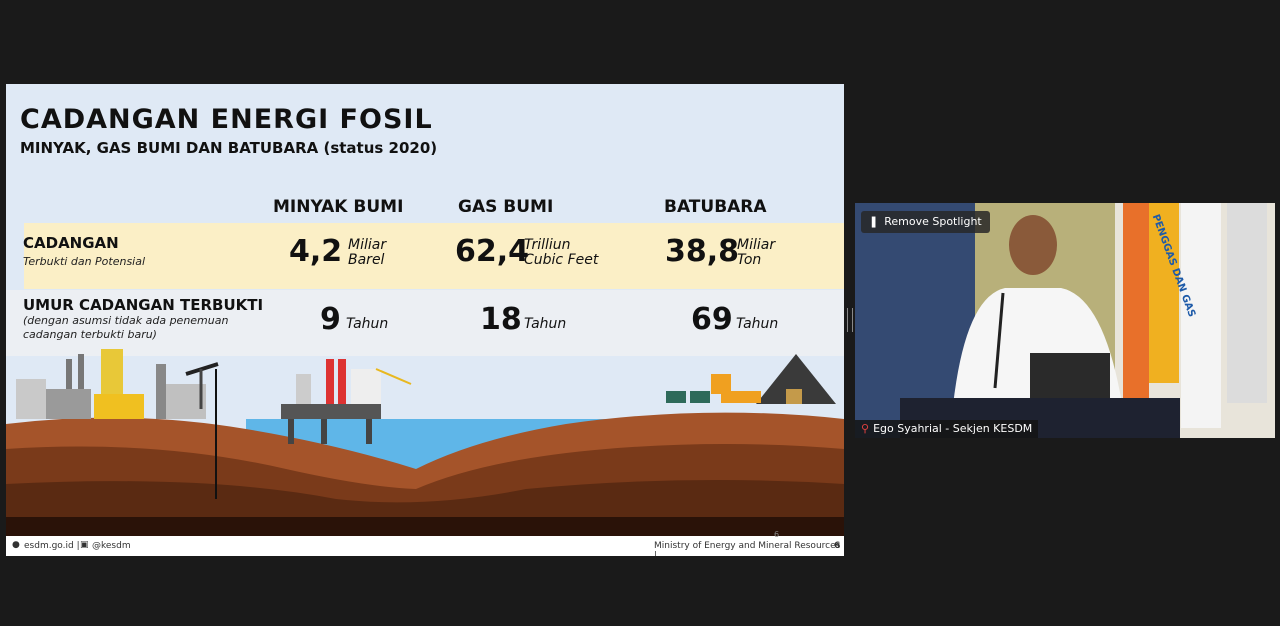  What do you see at coordinates (712, 319) in the screenshot?
I see `value-batubara-umur: 69` at bounding box center [712, 319].